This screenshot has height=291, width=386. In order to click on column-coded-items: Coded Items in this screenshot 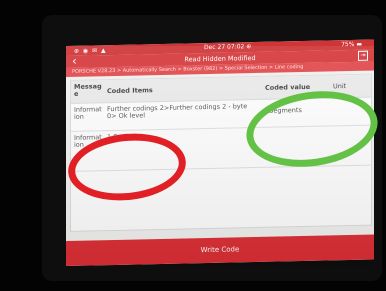, I will do `click(130, 91)`.